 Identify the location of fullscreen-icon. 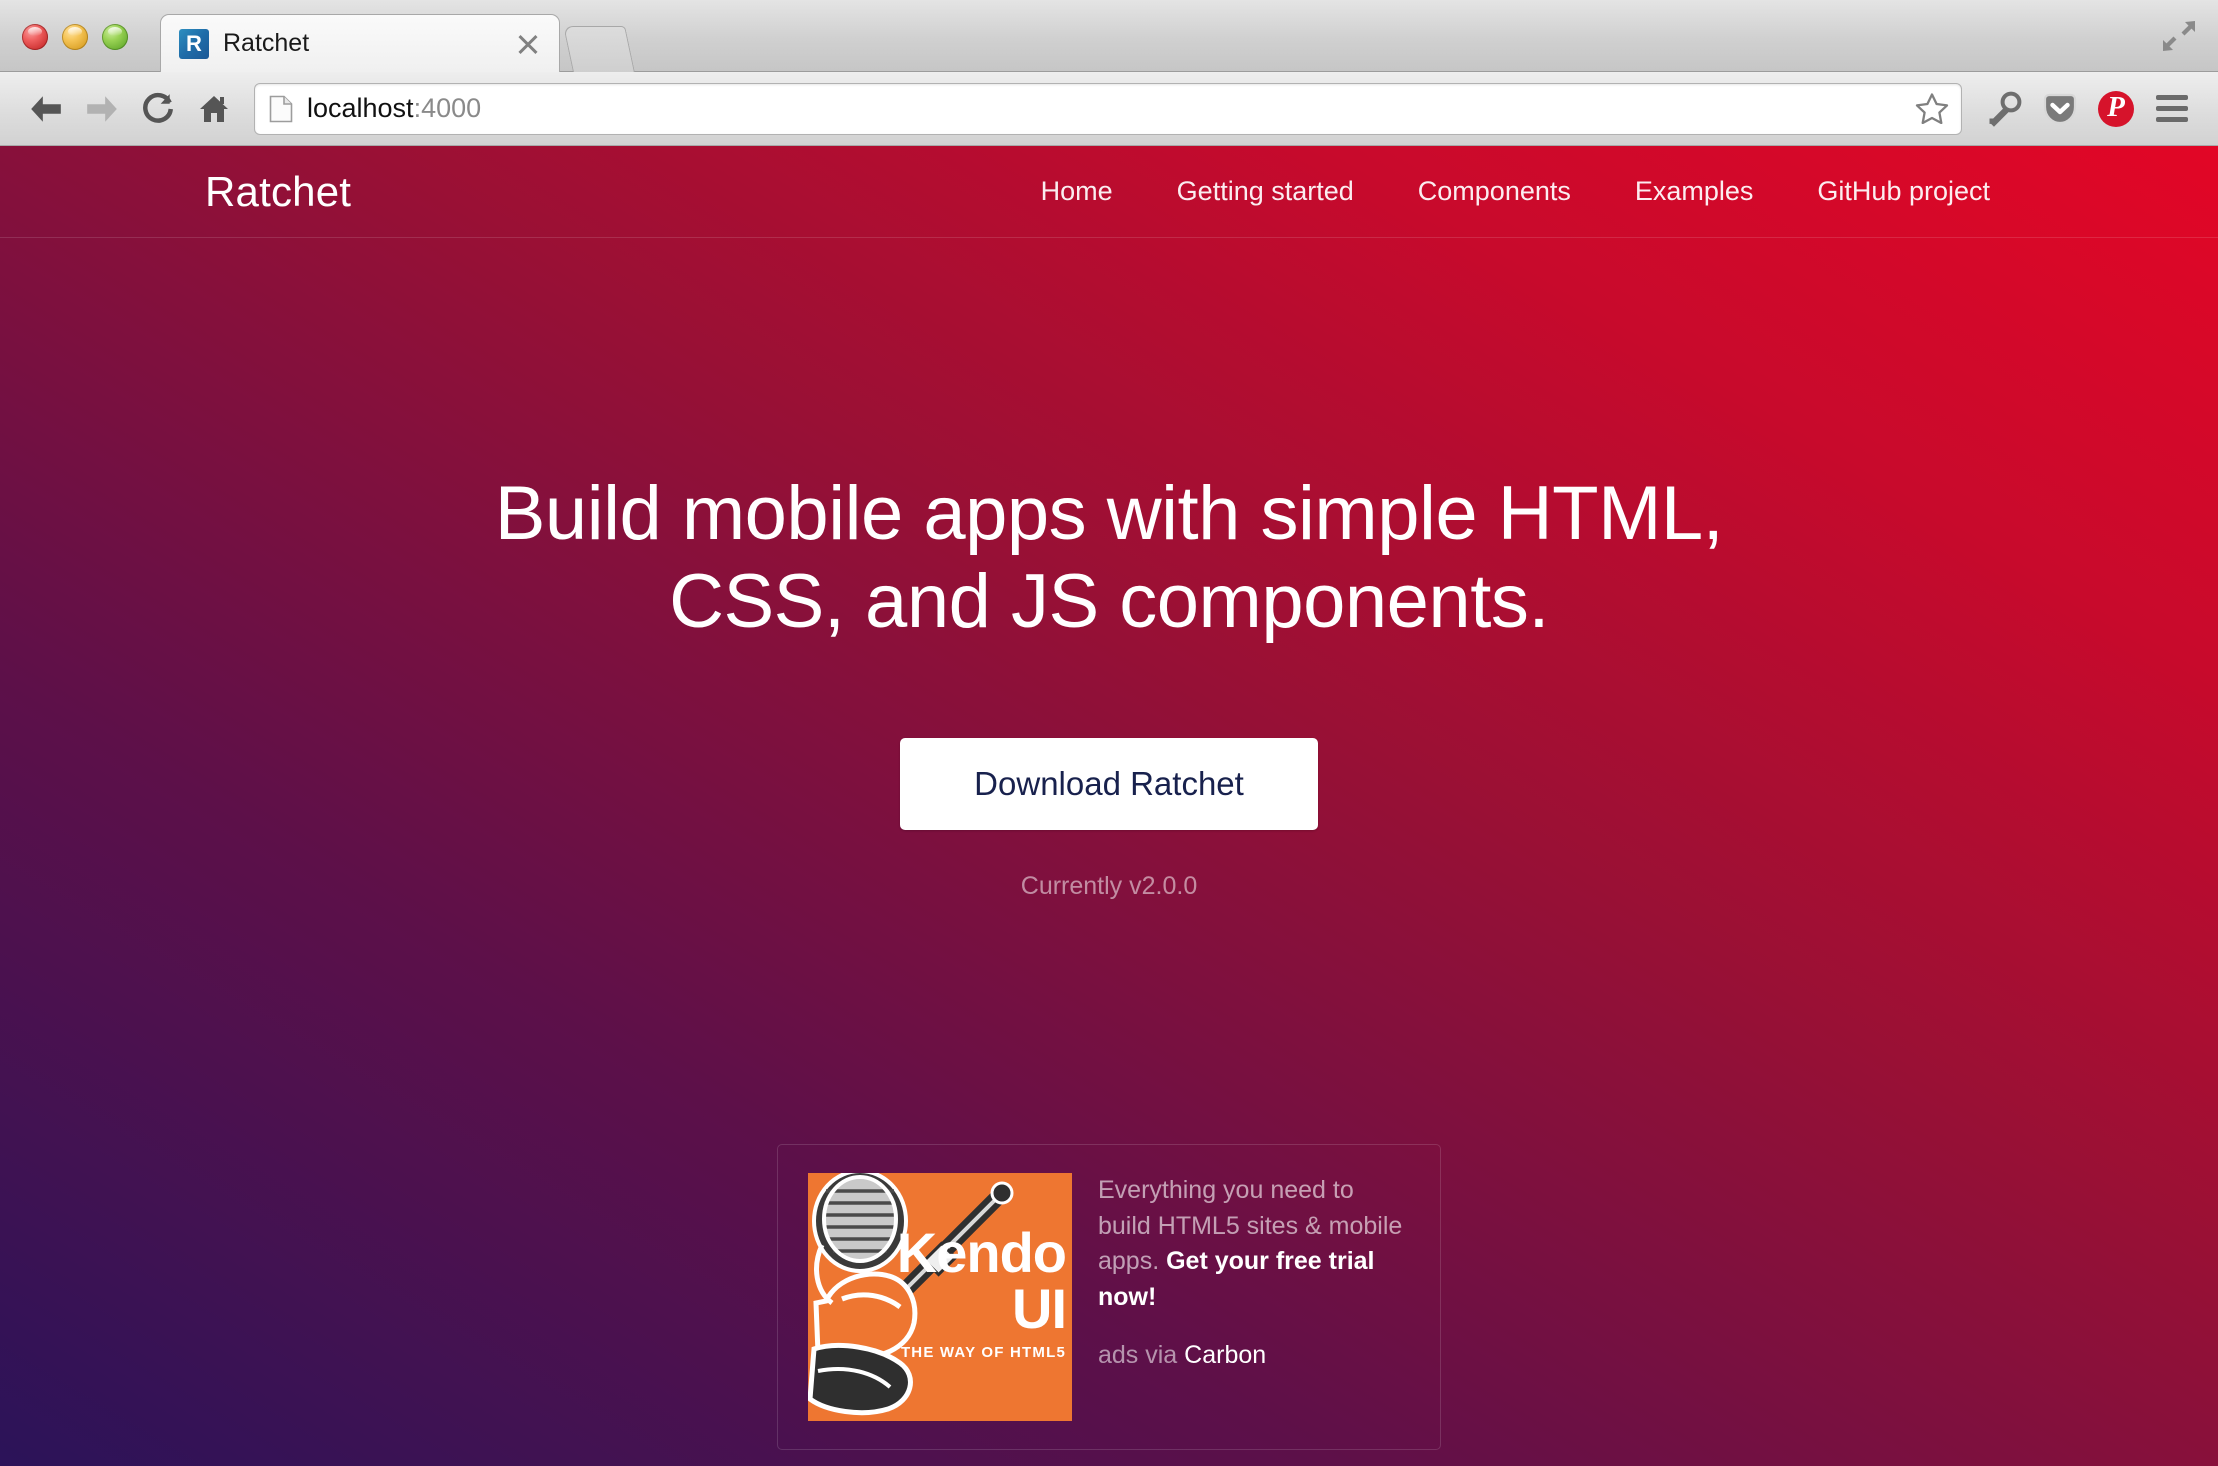
(2179, 36).